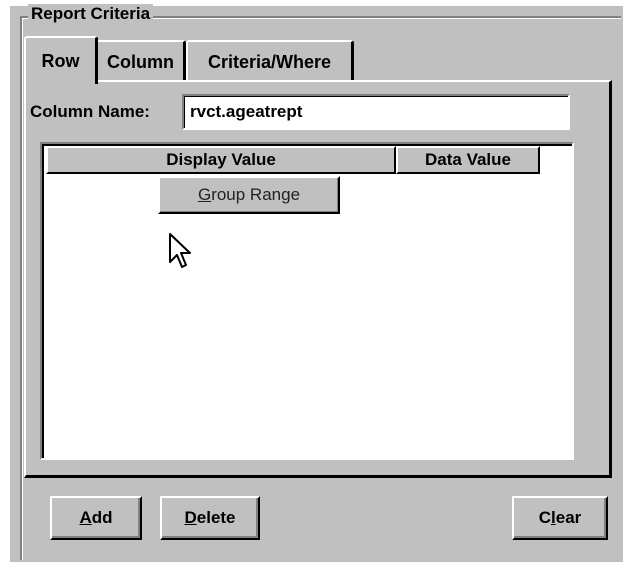 The width and height of the screenshot is (623, 562). I want to click on group-range-button: Group Range, so click(249, 195).